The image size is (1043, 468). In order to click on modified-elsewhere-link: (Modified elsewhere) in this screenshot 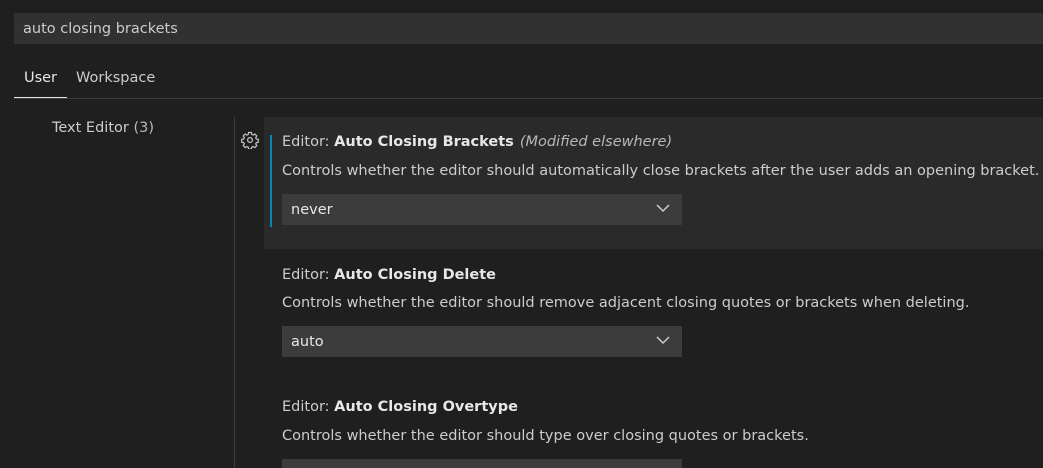, I will do `click(596, 142)`.